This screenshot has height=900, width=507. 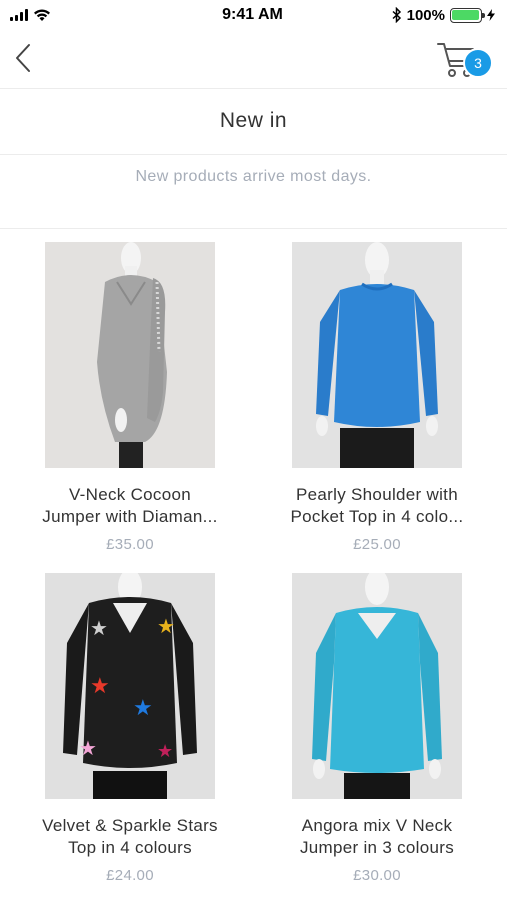 I want to click on black-star-top-image: ★ ★ ★ ★ ★ ★, so click(x=130, y=686).